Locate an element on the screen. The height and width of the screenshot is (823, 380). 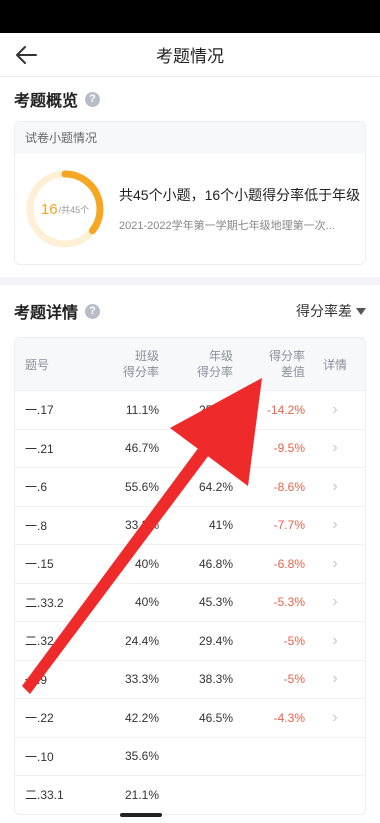
col-detail: 详情 is located at coordinates (334, 364).